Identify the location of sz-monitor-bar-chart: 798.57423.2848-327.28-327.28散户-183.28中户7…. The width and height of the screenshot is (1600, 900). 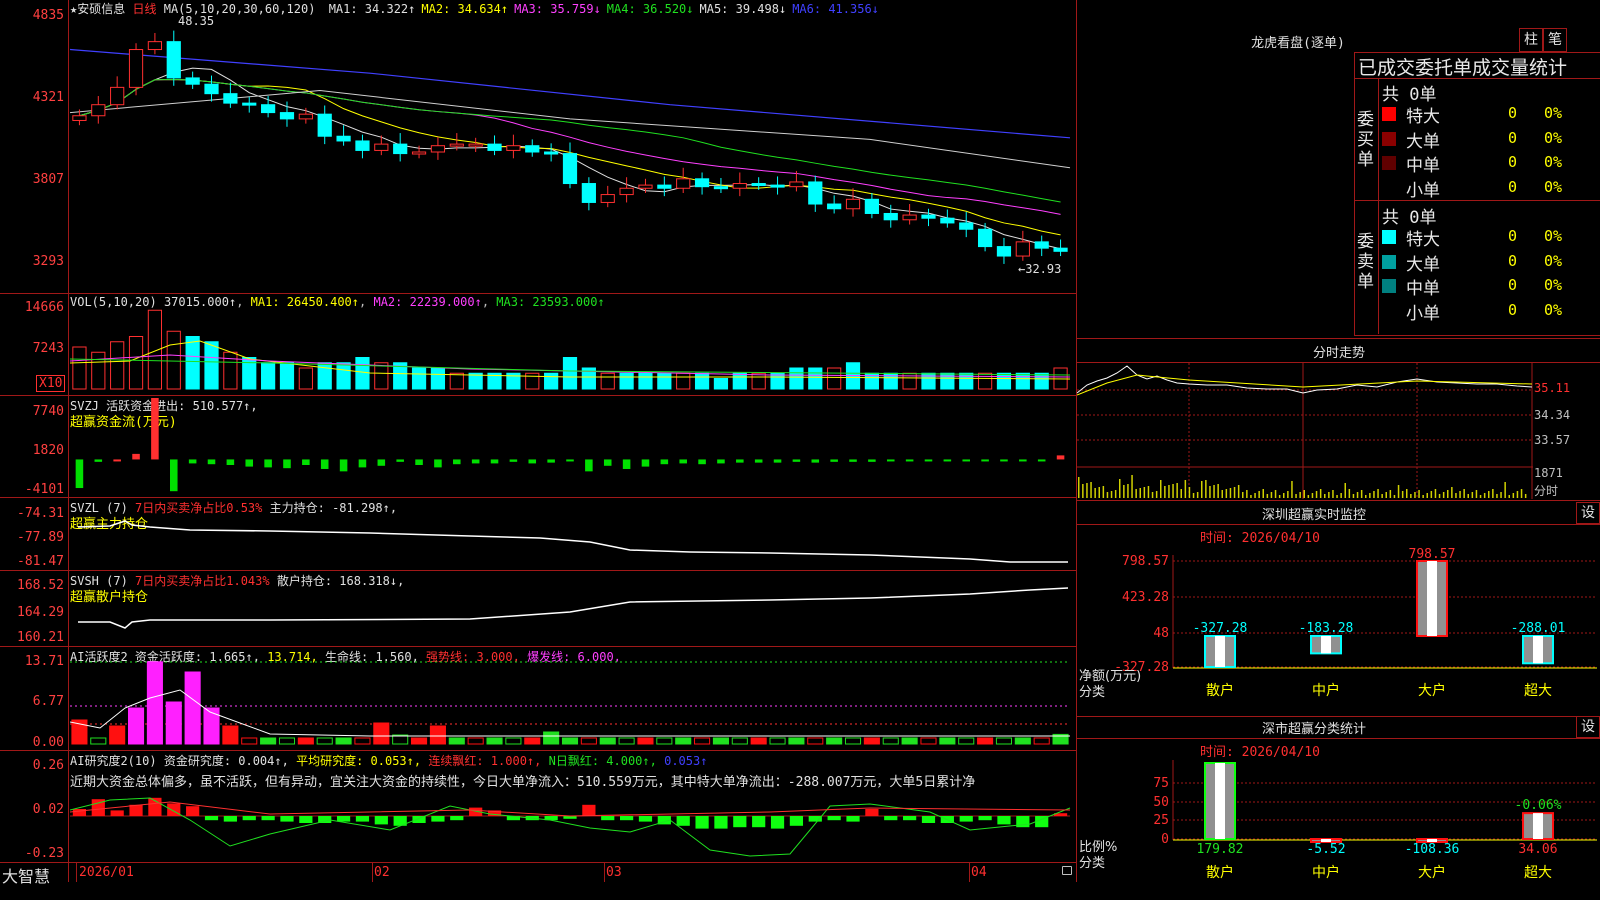
(1338, 627).